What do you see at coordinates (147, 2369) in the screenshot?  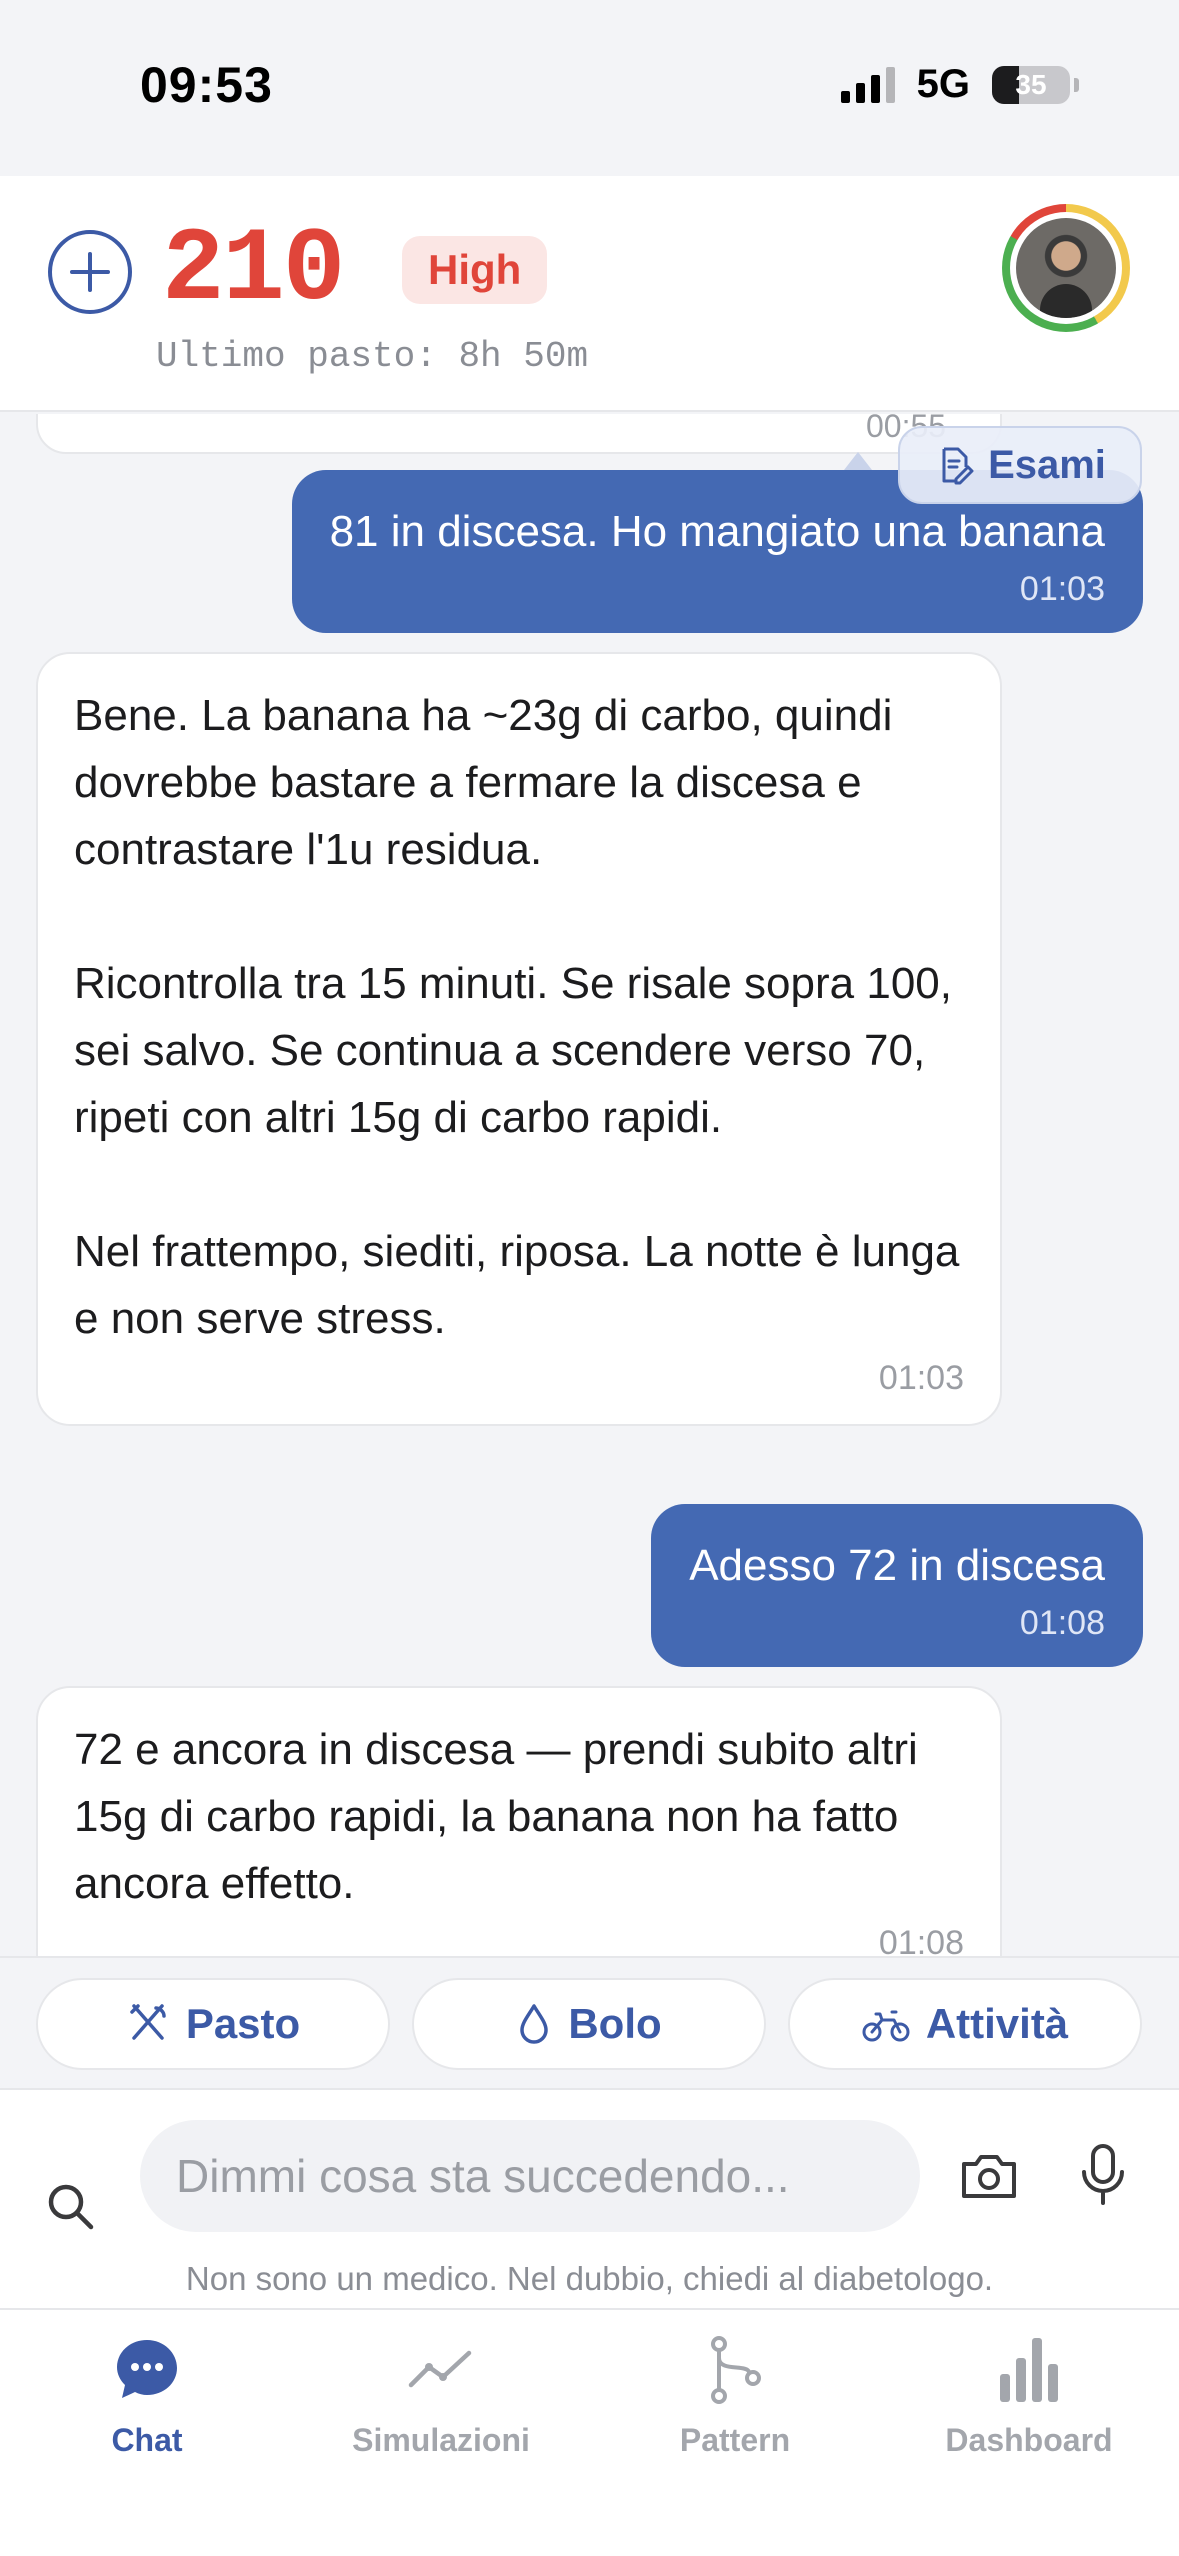 I see `chat-bubble-icon` at bounding box center [147, 2369].